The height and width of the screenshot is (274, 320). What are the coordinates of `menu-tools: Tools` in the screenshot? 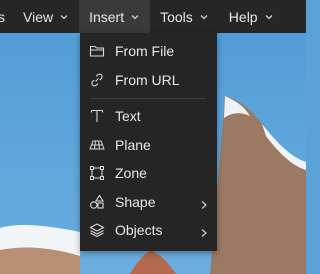 It's located at (184, 16).